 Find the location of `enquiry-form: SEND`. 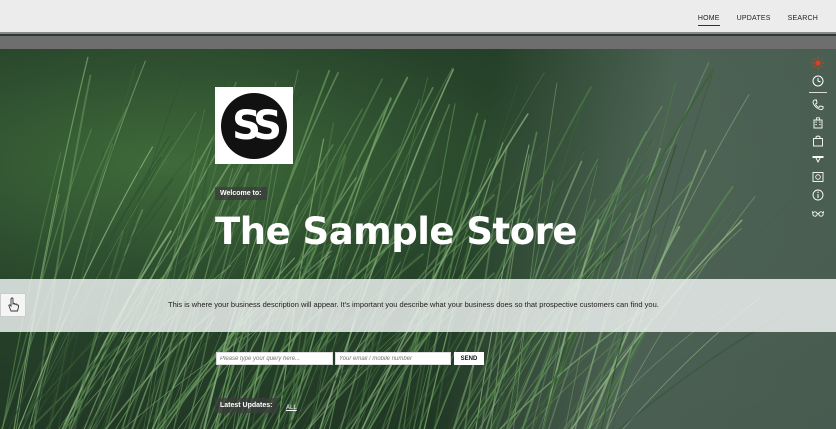

enquiry-form: SEND is located at coordinates (350, 358).